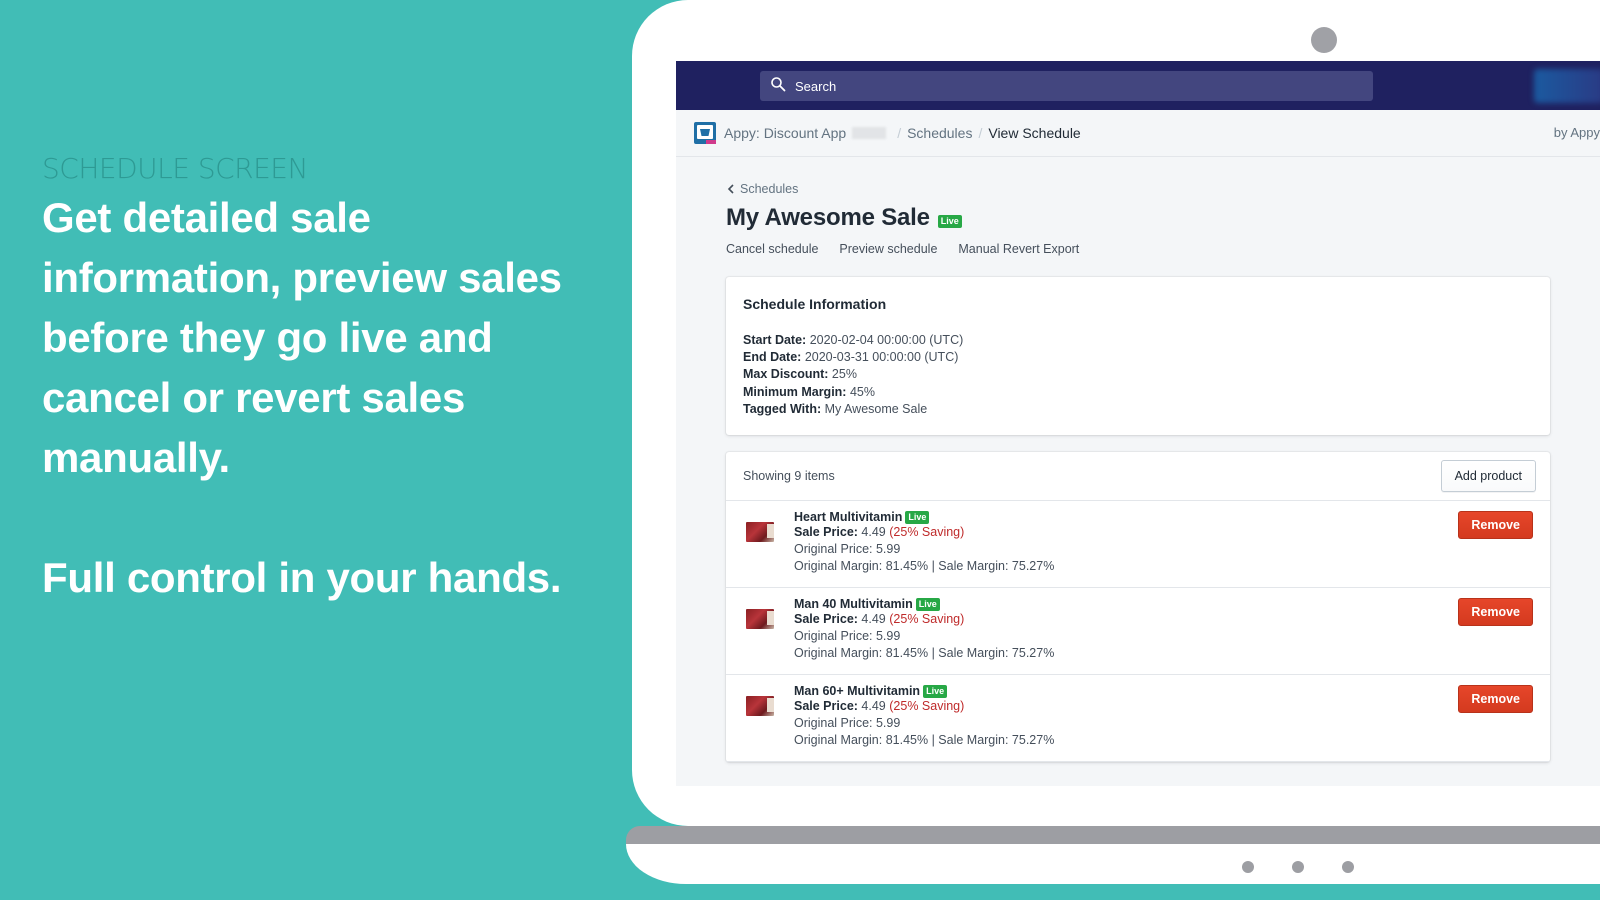 Image resolution: width=1600 pixels, height=900 pixels. I want to click on field-label: Max Discount:, so click(786, 374).